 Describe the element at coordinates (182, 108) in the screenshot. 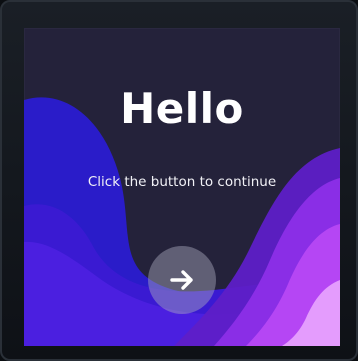

I see `page-title: Hello` at that location.